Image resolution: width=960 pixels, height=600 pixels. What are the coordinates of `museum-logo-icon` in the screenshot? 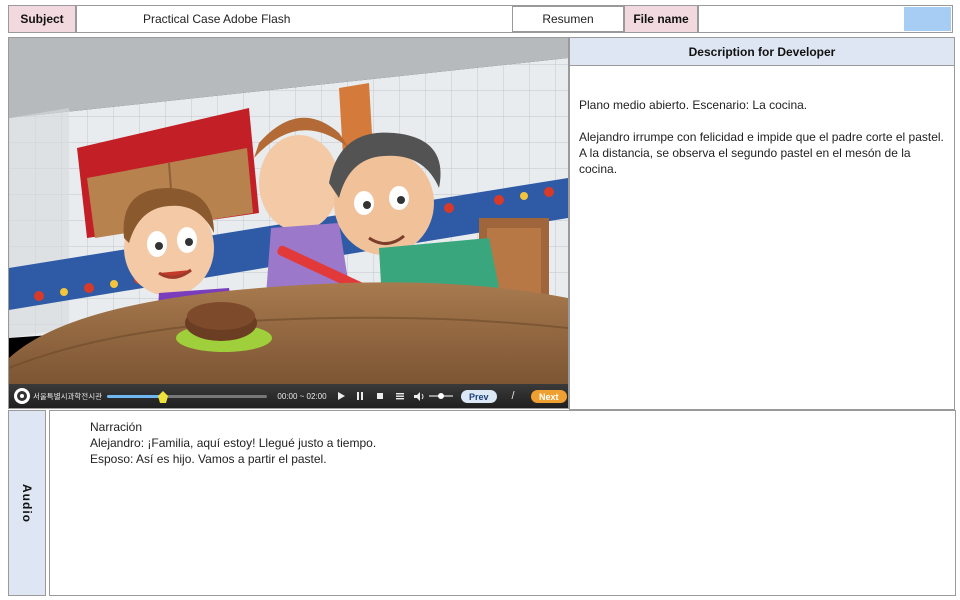 It's located at (22, 396).